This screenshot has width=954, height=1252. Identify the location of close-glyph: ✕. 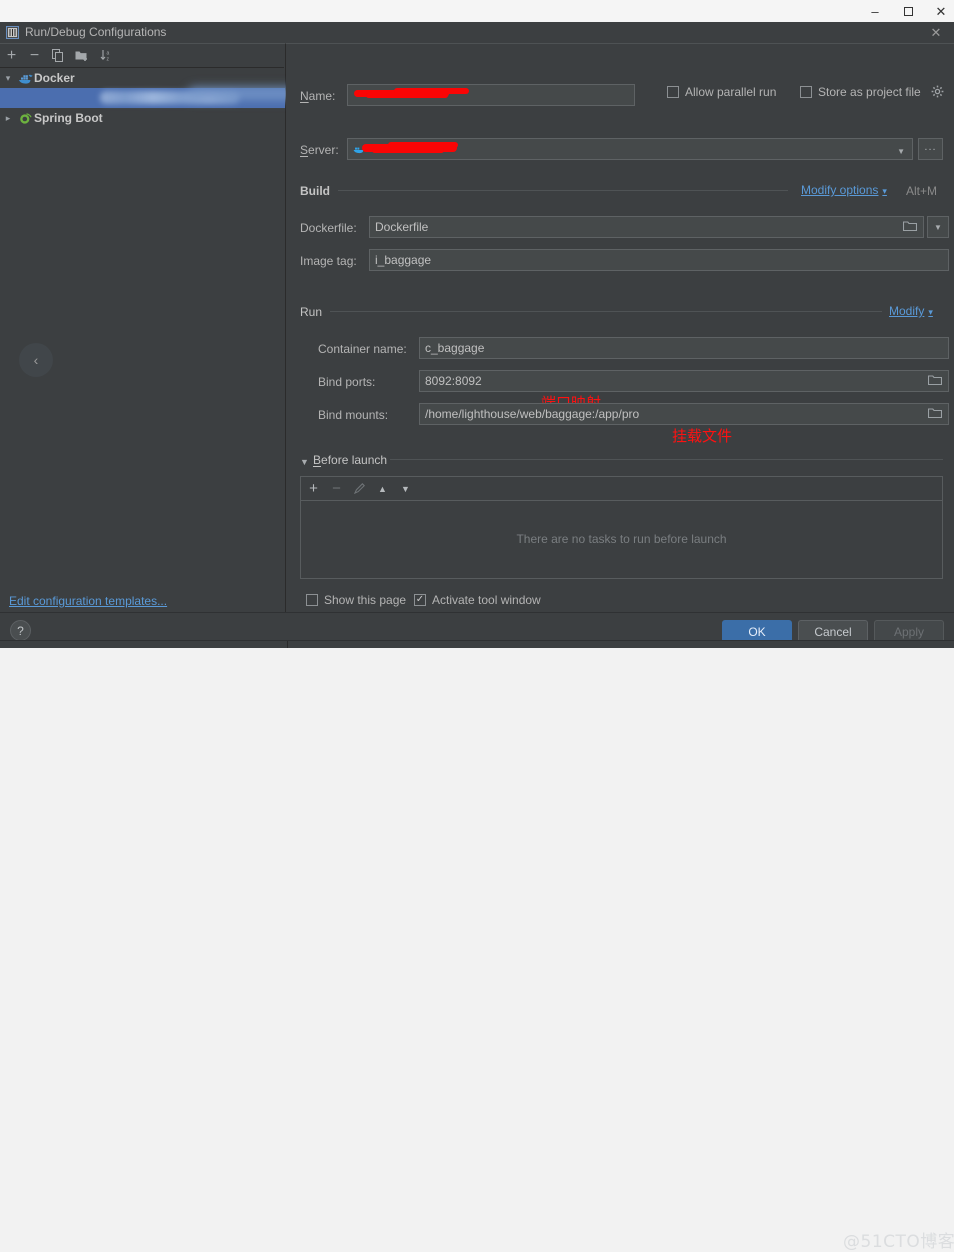
(941, 11).